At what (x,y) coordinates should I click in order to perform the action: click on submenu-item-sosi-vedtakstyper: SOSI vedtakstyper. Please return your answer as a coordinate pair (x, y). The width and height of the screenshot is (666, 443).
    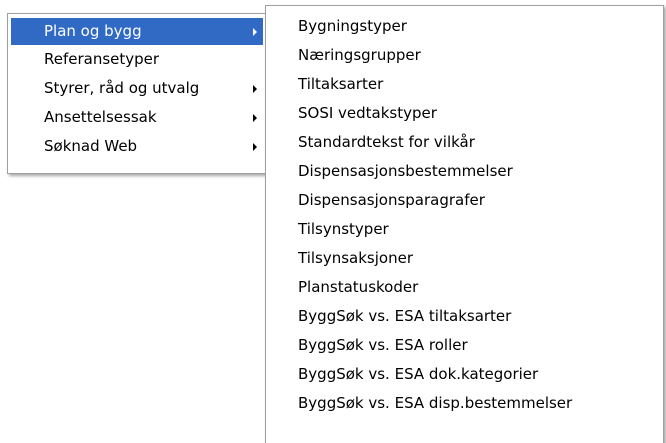
    Looking at the image, I should click on (464, 113).